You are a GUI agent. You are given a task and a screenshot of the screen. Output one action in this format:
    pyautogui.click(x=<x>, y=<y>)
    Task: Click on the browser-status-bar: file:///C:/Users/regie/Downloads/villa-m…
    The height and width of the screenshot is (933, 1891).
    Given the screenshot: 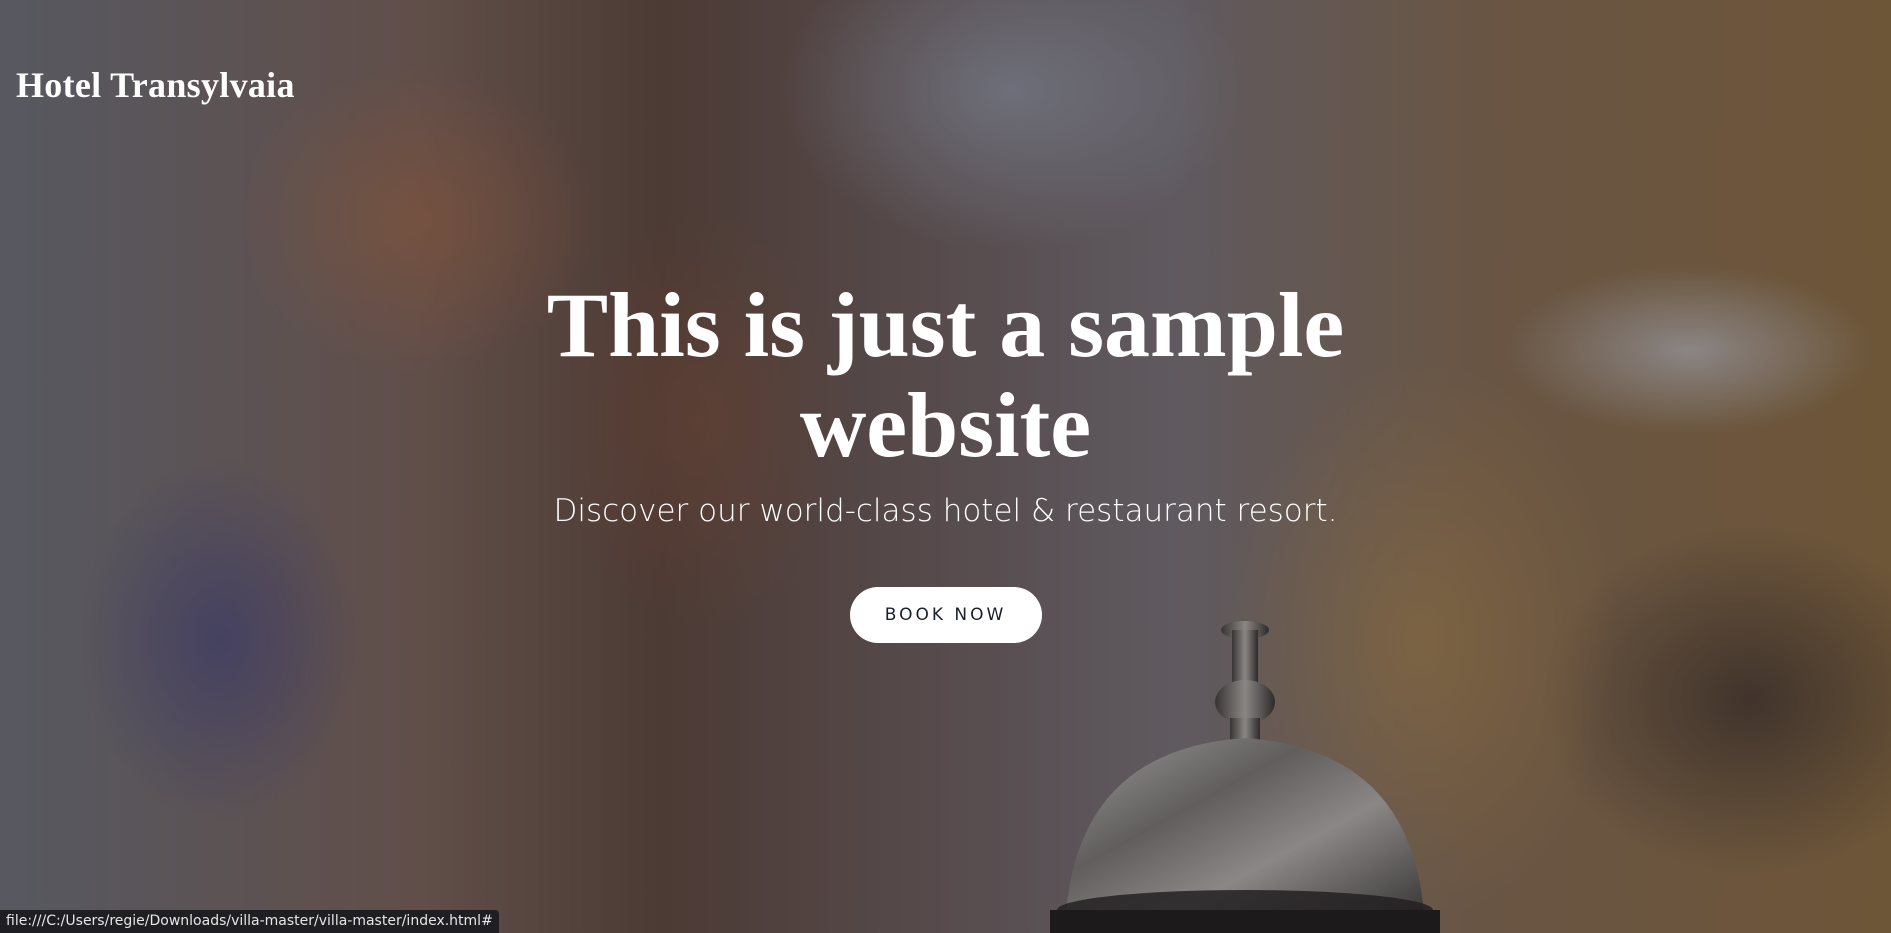 What is the action you would take?
    pyautogui.click(x=249, y=921)
    